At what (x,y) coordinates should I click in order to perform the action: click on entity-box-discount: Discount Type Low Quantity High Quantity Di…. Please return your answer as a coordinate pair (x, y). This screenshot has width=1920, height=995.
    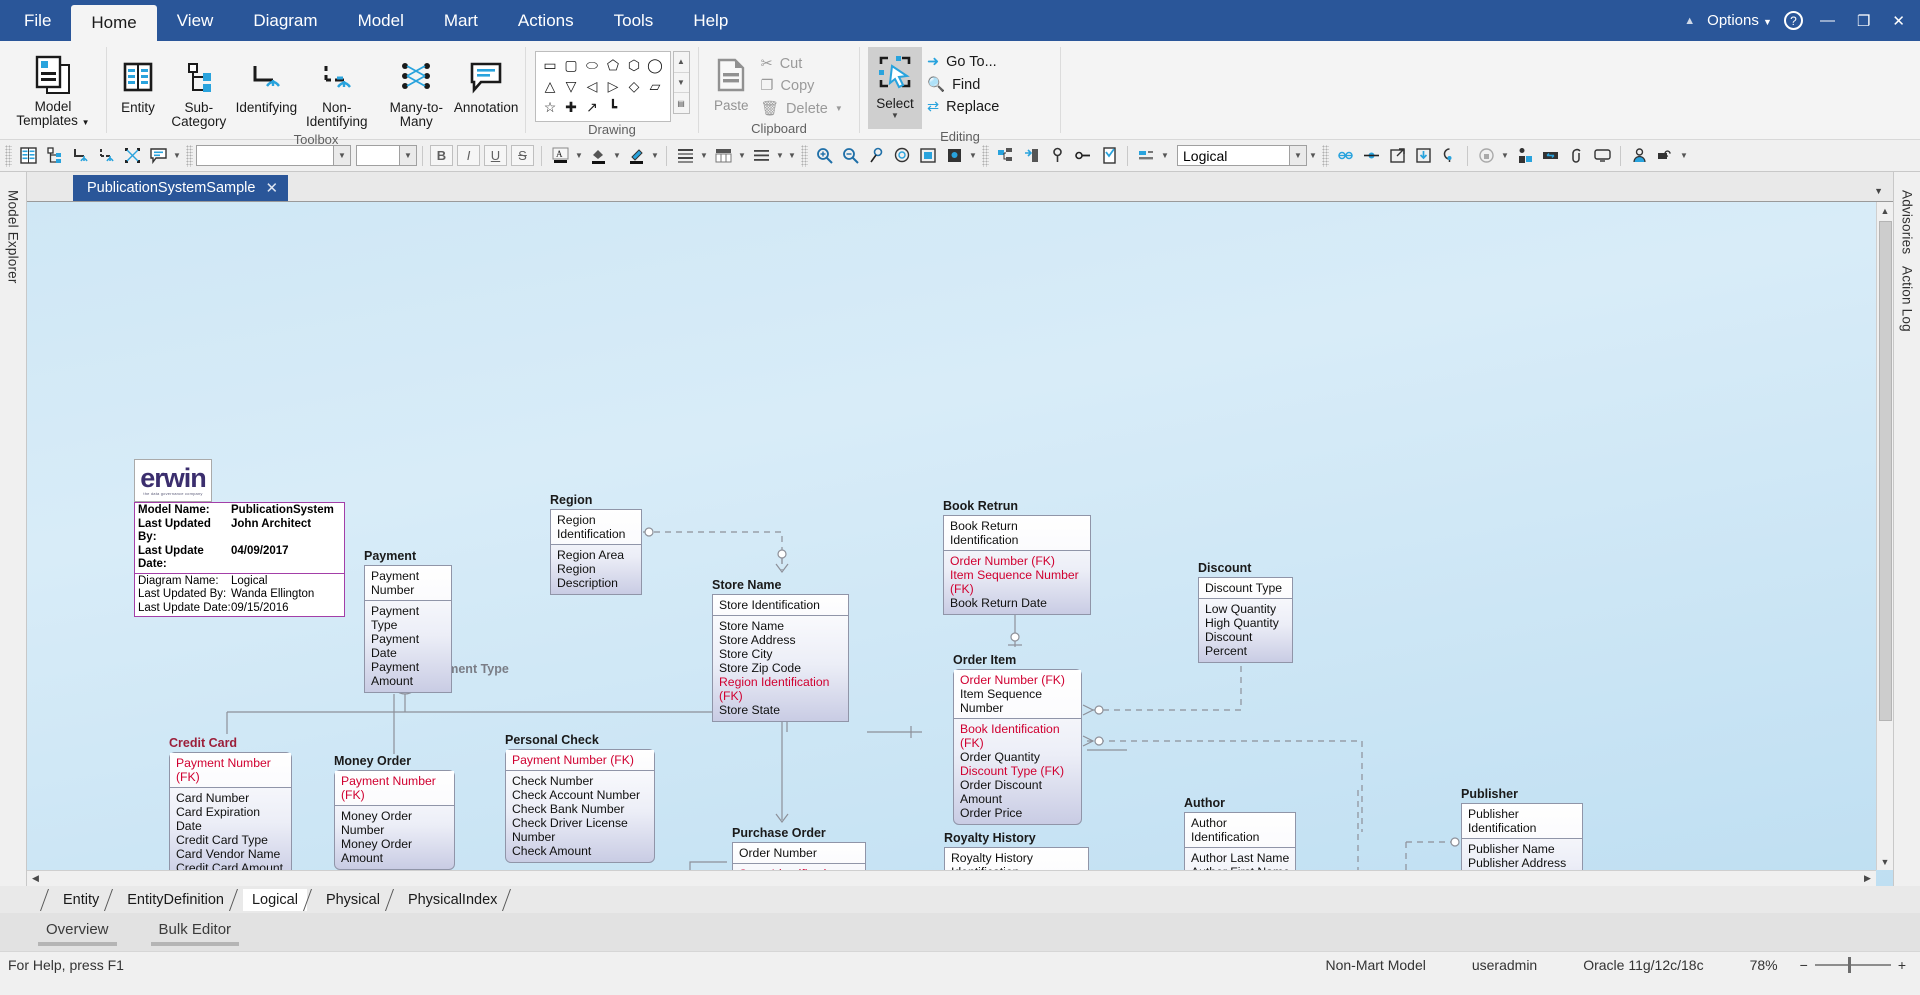
    Looking at the image, I should click on (1245, 620).